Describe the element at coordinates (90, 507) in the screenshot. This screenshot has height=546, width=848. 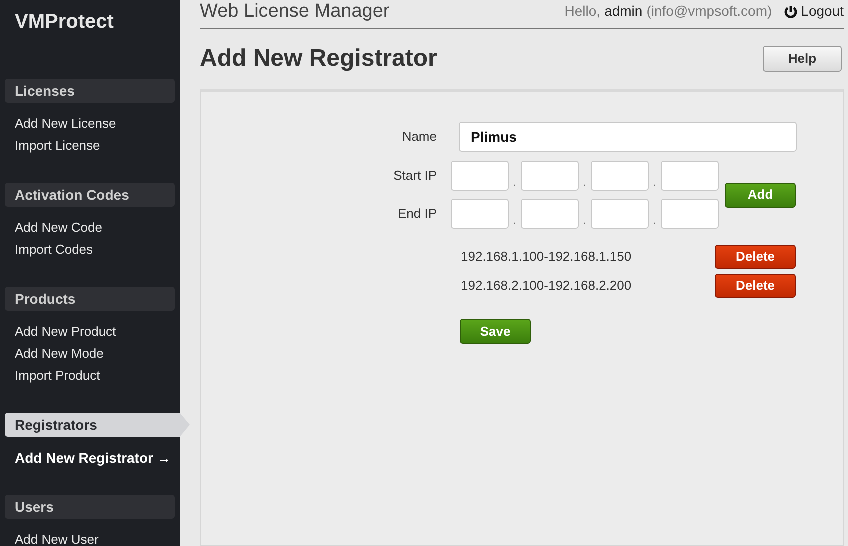
I see `section-header: Users` at that location.